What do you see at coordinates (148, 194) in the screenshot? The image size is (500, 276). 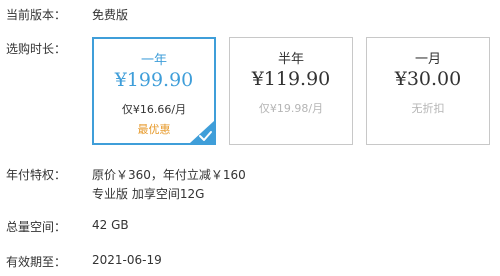 I see `annual-benefits-line2: 专业版 加享空间12G` at bounding box center [148, 194].